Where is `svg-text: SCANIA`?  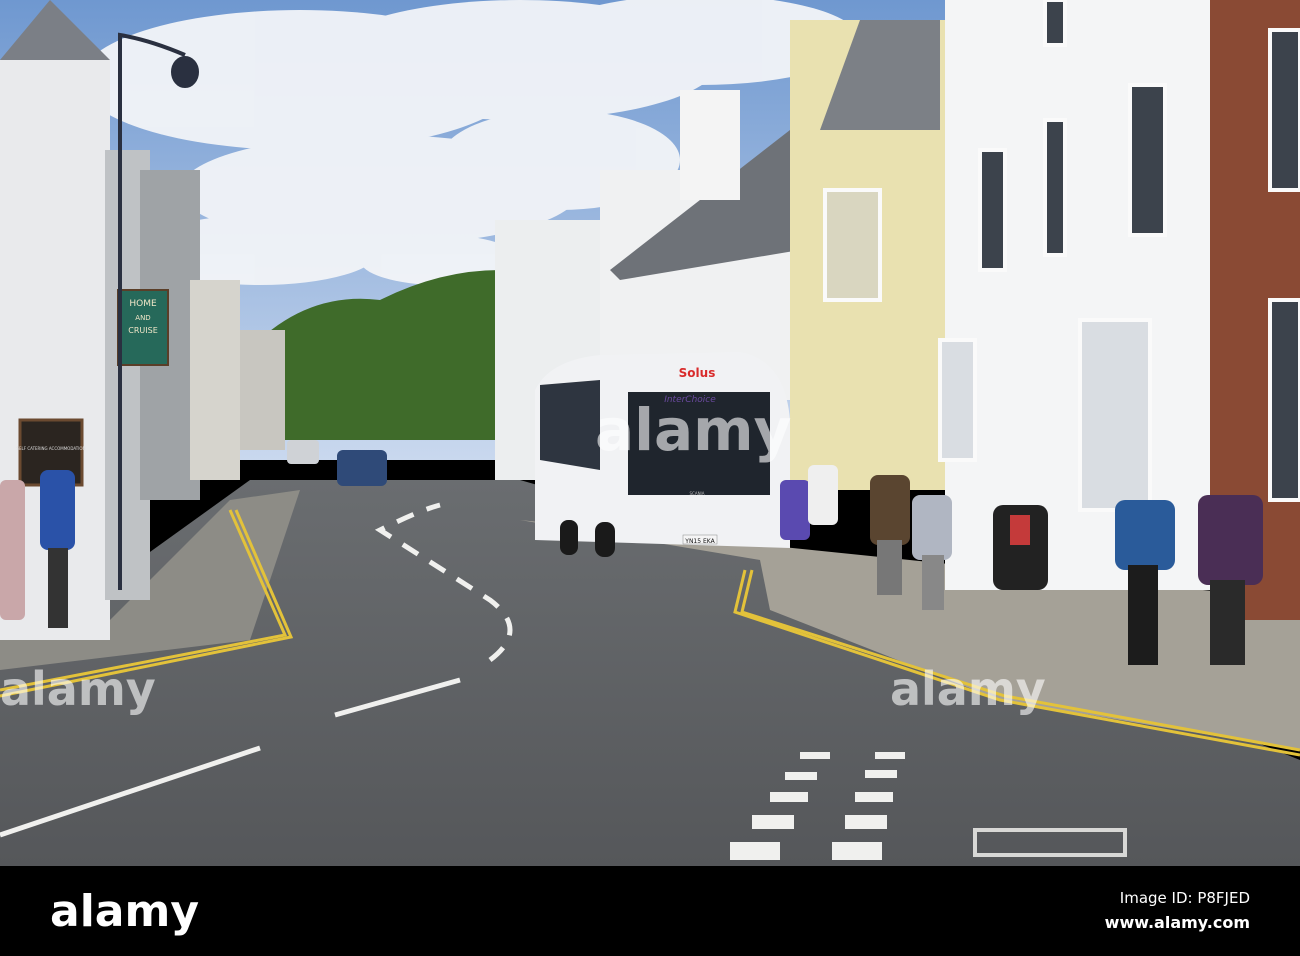 svg-text: SCANIA is located at coordinates (697, 493).